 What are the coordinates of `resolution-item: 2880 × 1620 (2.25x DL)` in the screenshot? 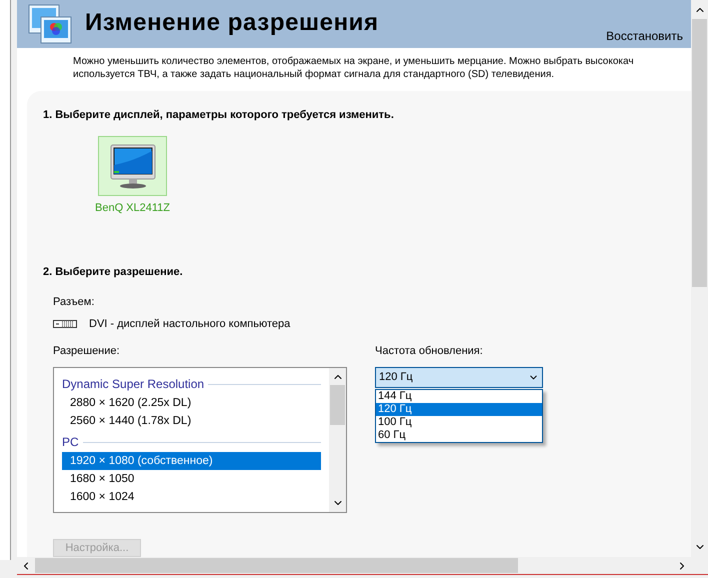 It's located at (191, 403).